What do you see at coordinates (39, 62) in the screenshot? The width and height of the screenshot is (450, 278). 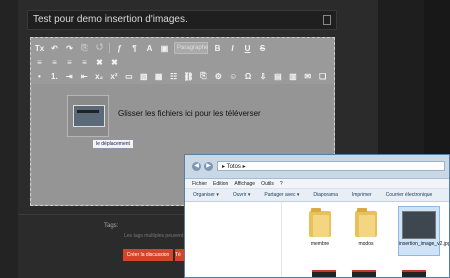 I see `align-left-icon: ≡` at bounding box center [39, 62].